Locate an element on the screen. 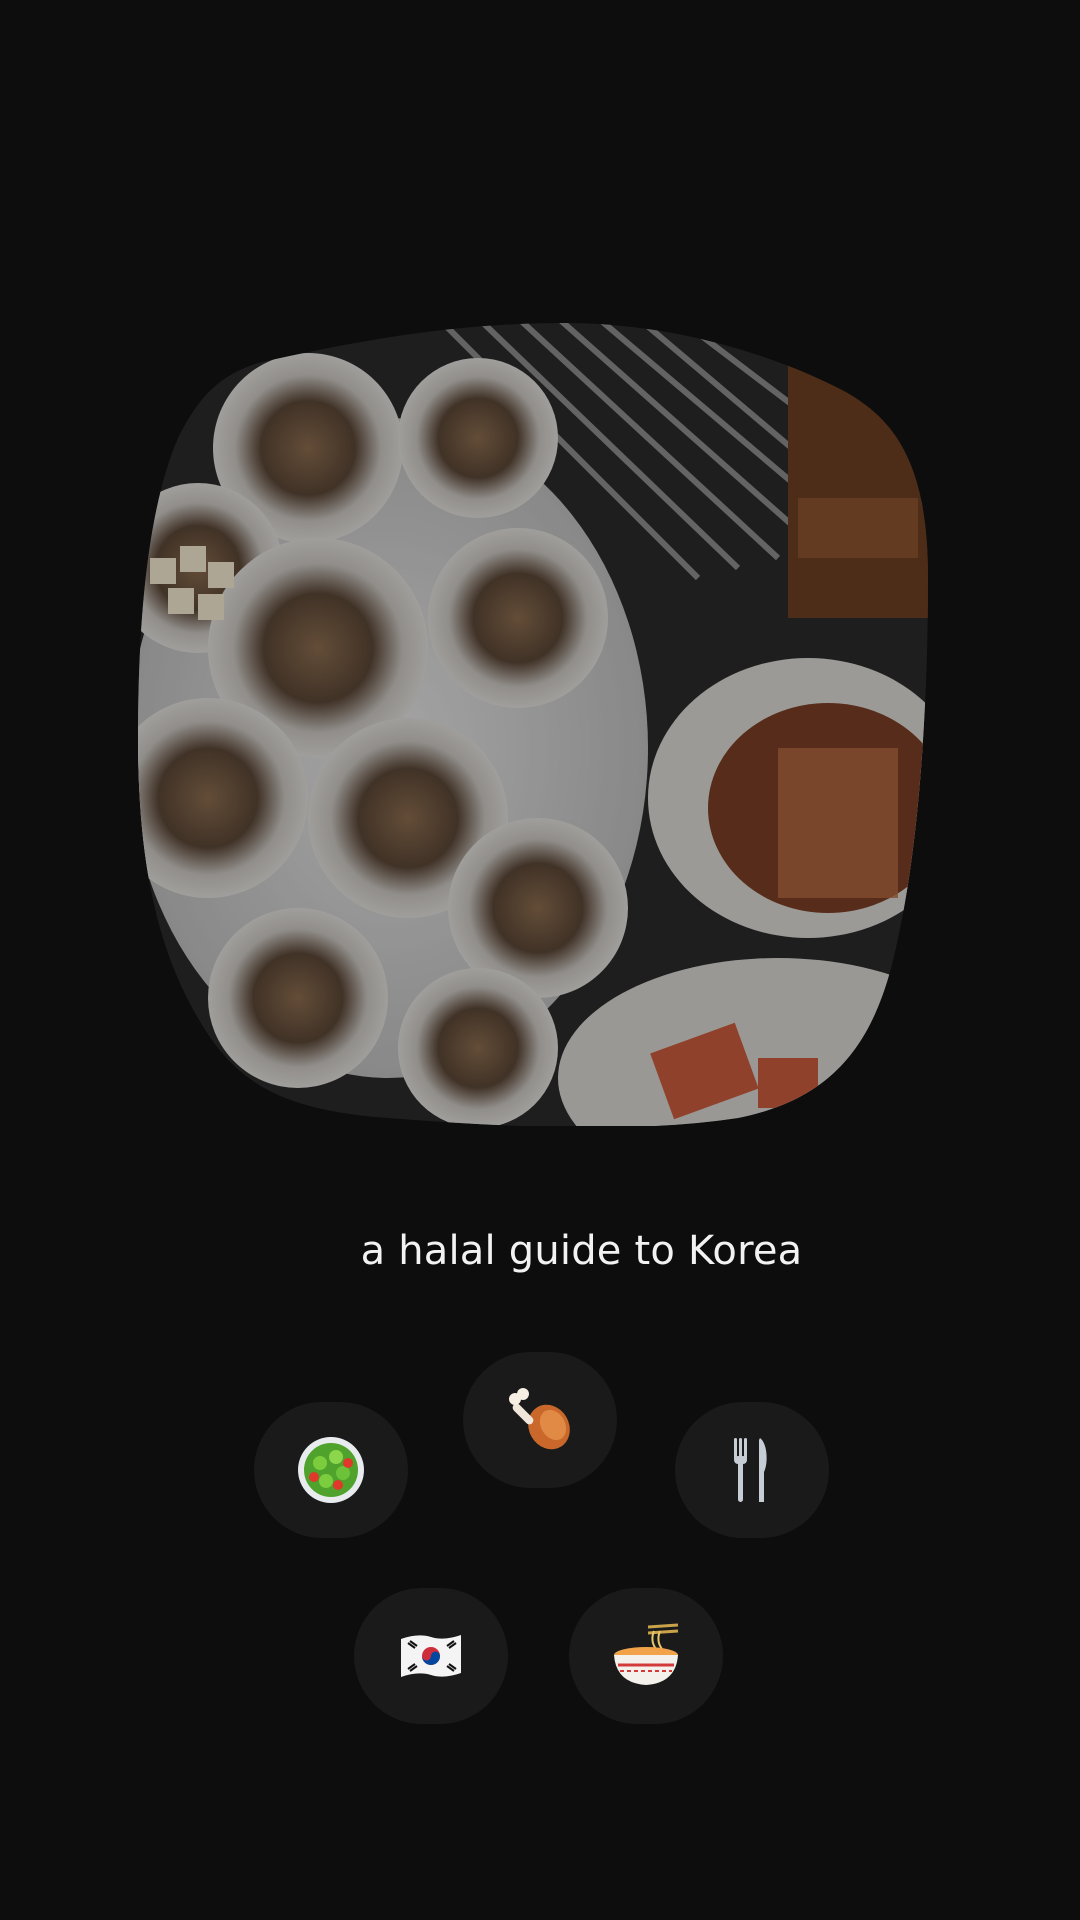 The width and height of the screenshot is (1080, 1920). category-salad-button is located at coordinates (331, 1470).